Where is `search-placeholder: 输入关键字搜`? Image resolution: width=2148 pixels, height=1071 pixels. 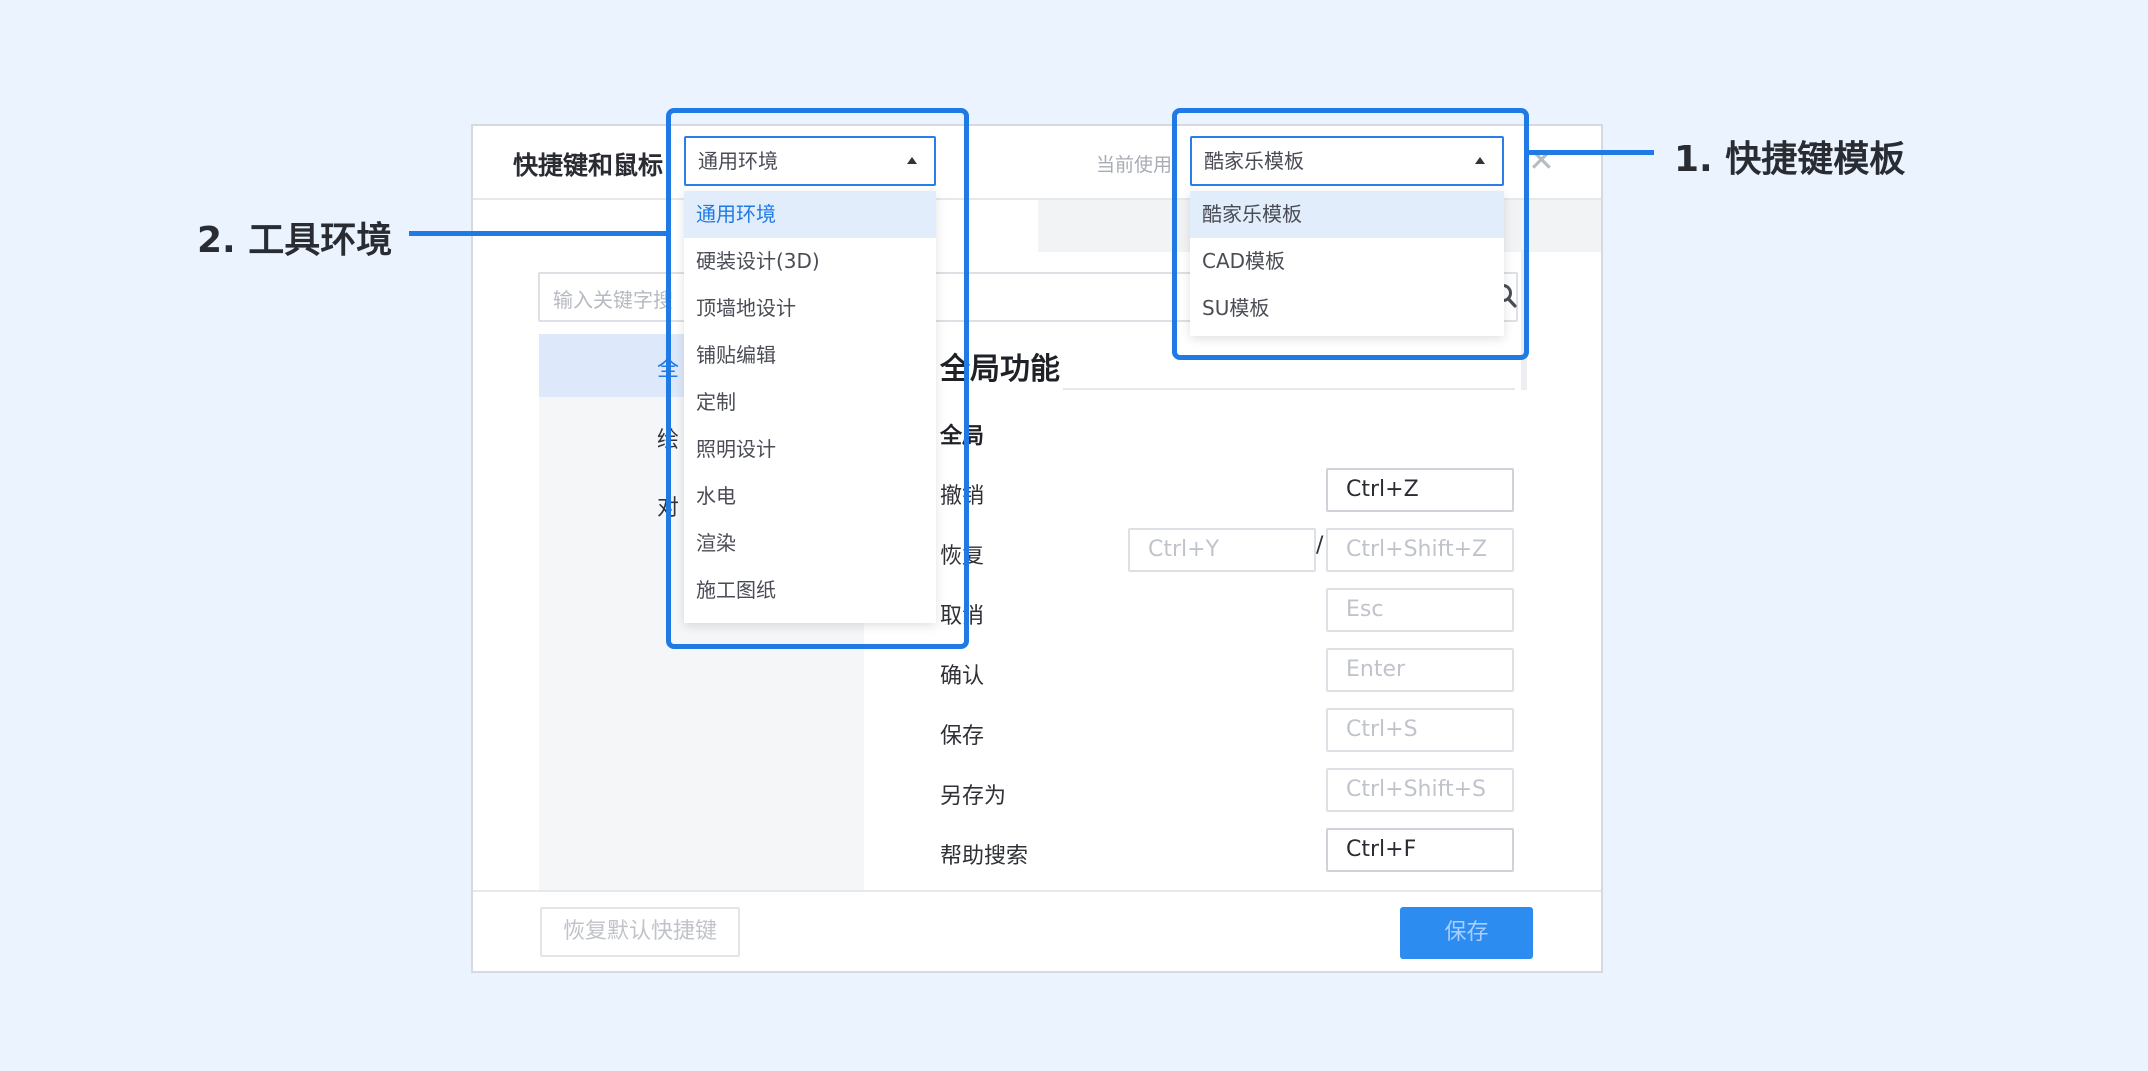
search-placeholder: 输入关键字搜 is located at coordinates (613, 300).